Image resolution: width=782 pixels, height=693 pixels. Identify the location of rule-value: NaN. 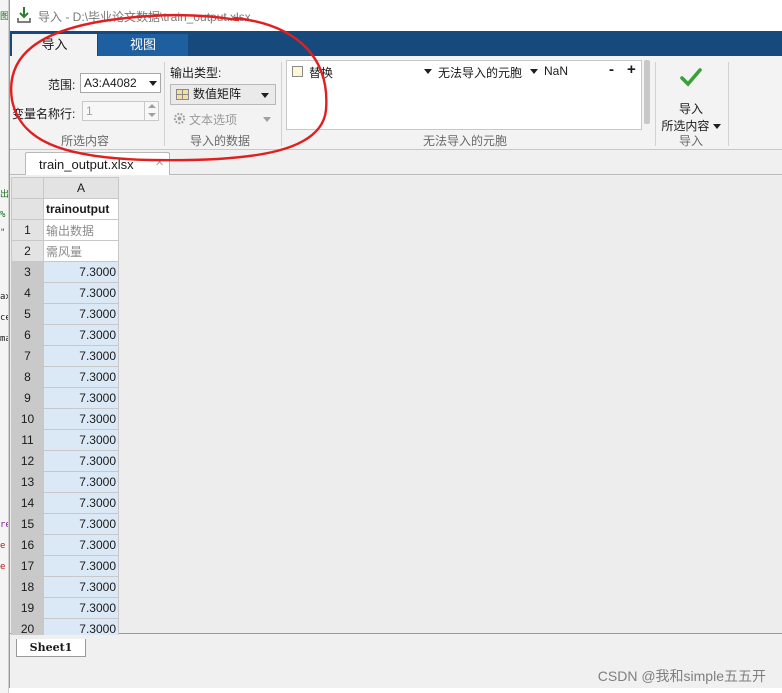
(556, 71).